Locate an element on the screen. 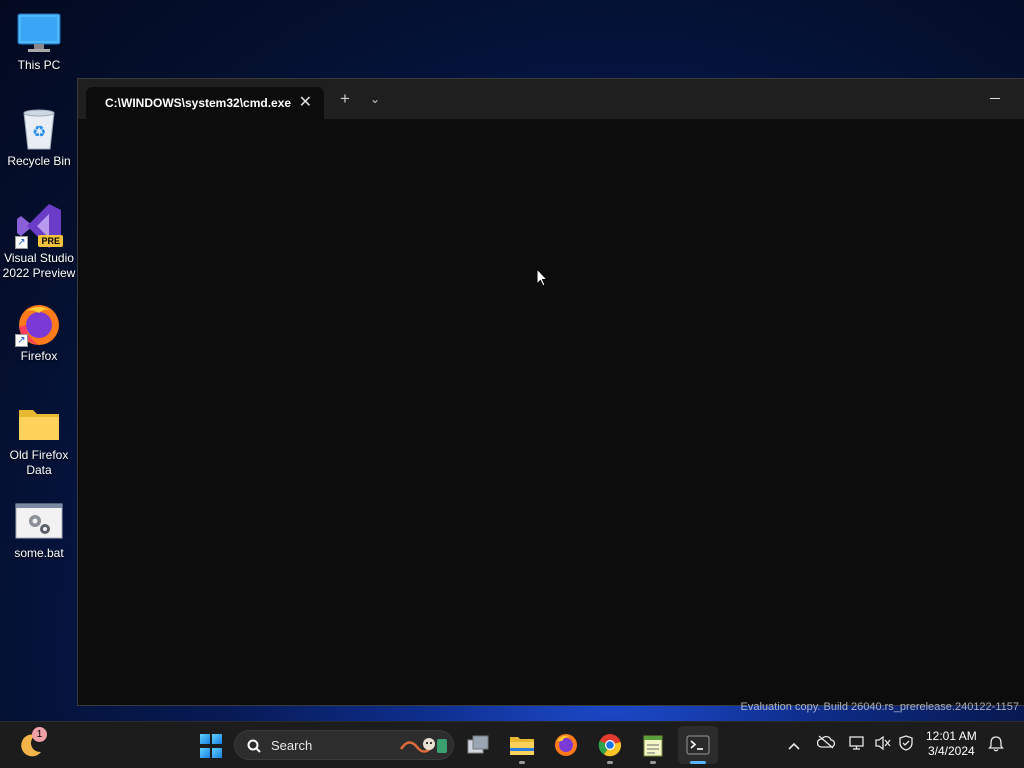 Image resolution: width=1024 pixels, height=768 pixels. mouse-cursor-icon is located at coordinates (542, 277).